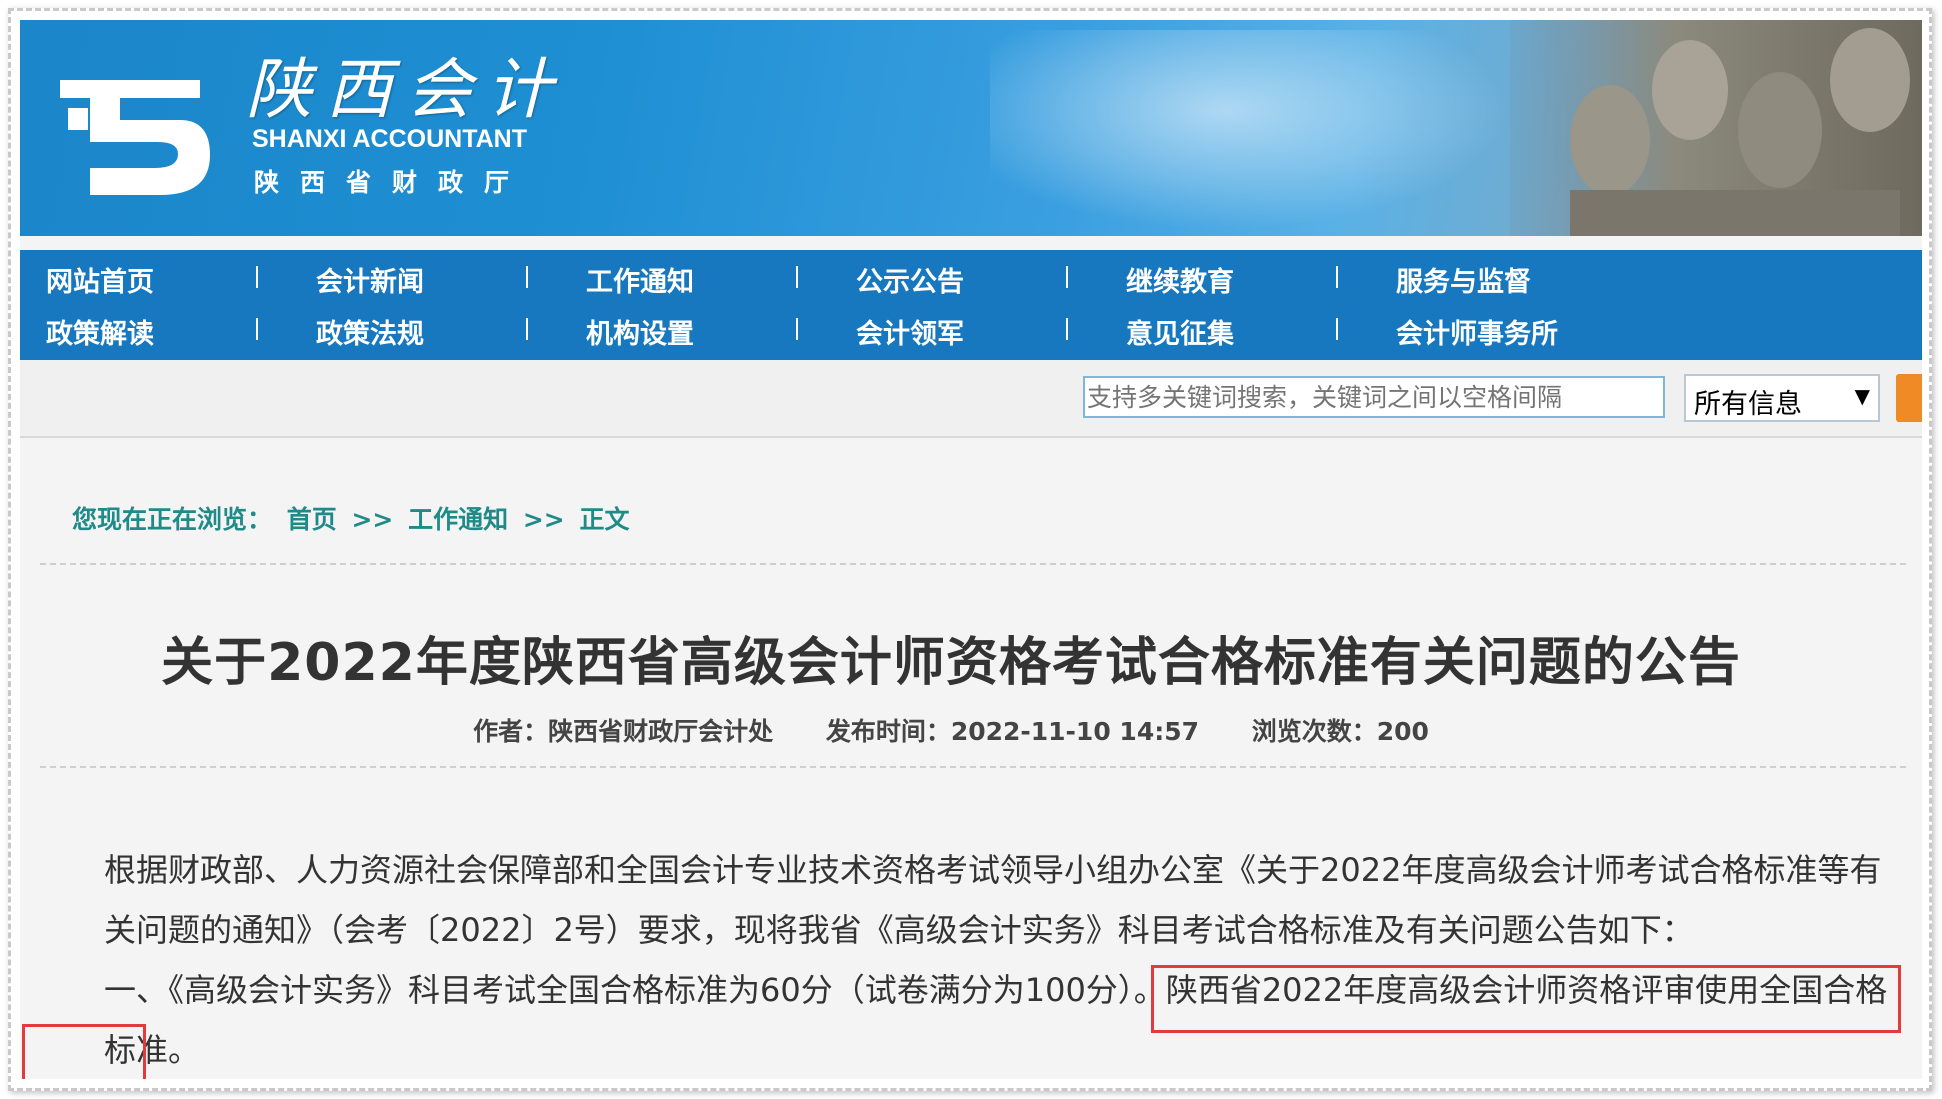 The height and width of the screenshot is (1099, 1942). Describe the element at coordinates (1477, 331) in the screenshot. I see `nav-item-accounting-firms: 会计师事务所` at that location.